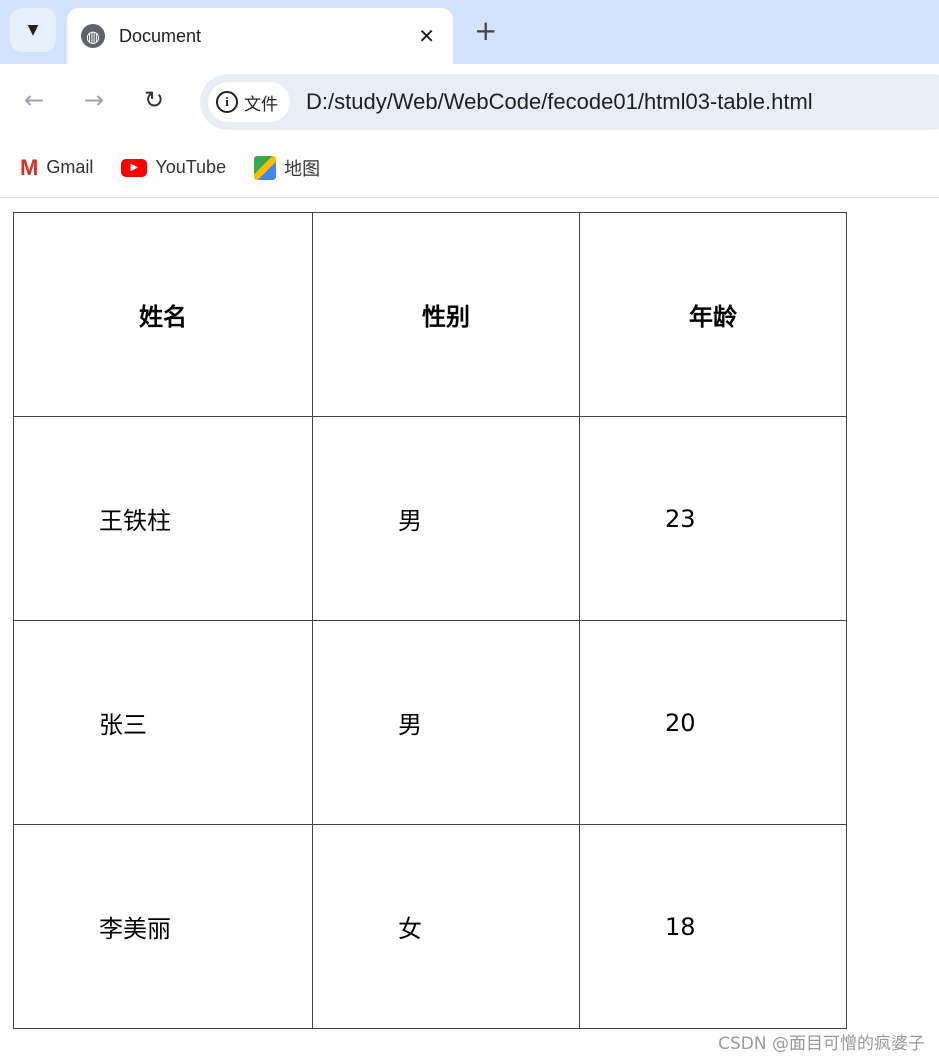  I want to click on header-cell: 性别, so click(446, 314).